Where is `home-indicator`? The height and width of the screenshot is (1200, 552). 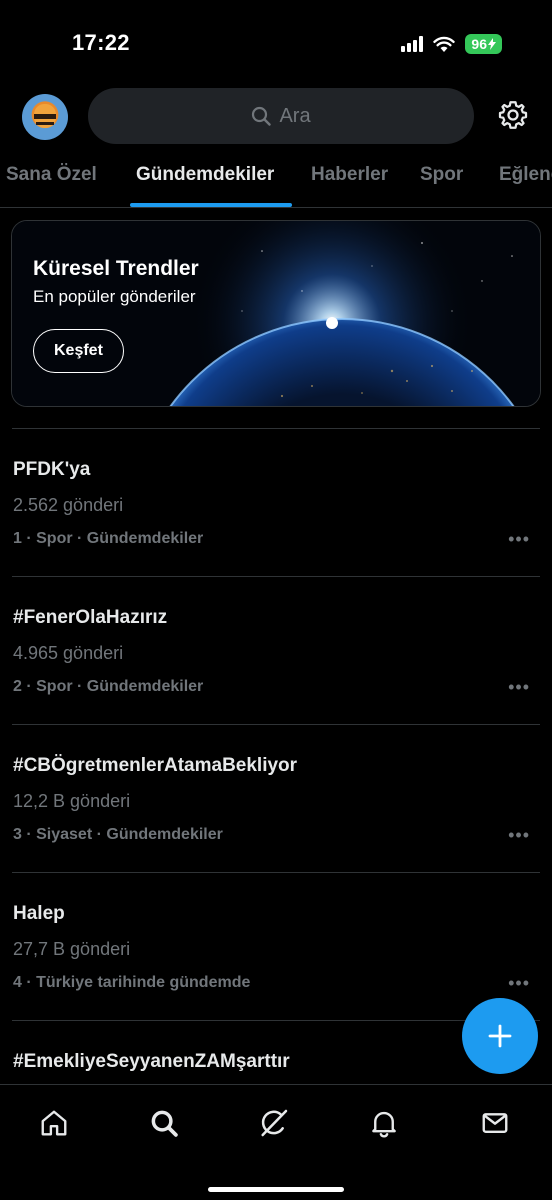 home-indicator is located at coordinates (276, 1189).